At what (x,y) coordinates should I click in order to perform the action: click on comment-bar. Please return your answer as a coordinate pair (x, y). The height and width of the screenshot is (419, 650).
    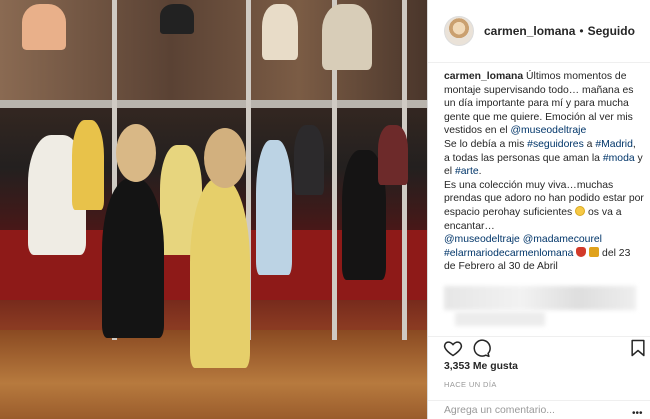
    Looking at the image, I should click on (539, 409).